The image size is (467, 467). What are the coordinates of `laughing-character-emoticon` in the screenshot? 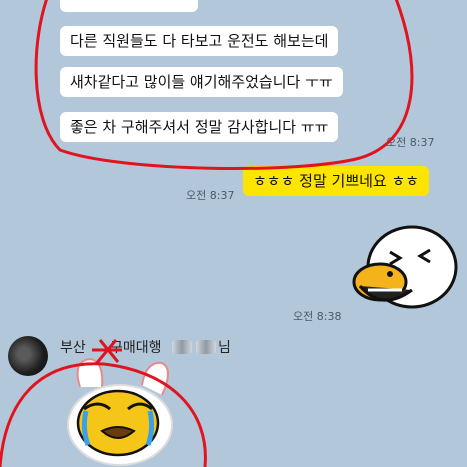 It's located at (405, 272).